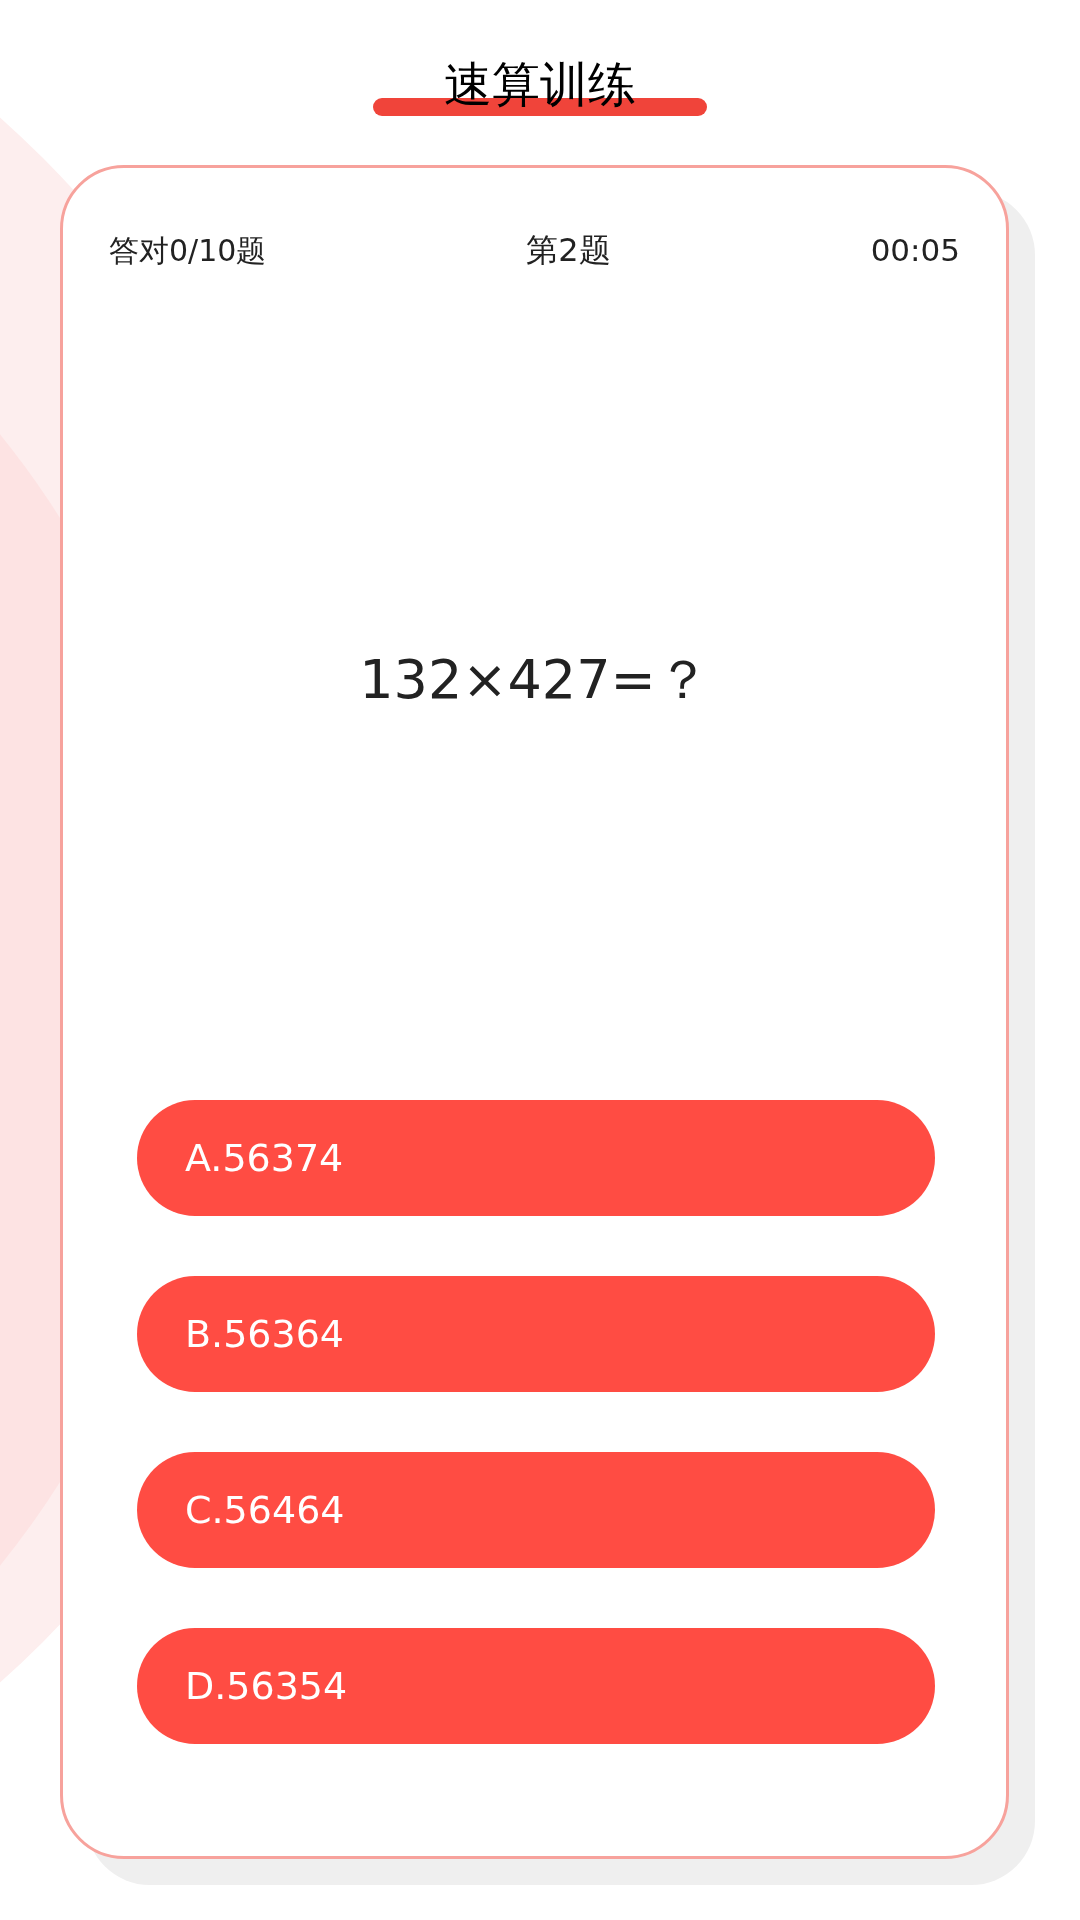 This screenshot has height=1920, width=1080. I want to click on answer-option: C.56464, so click(536, 1510).